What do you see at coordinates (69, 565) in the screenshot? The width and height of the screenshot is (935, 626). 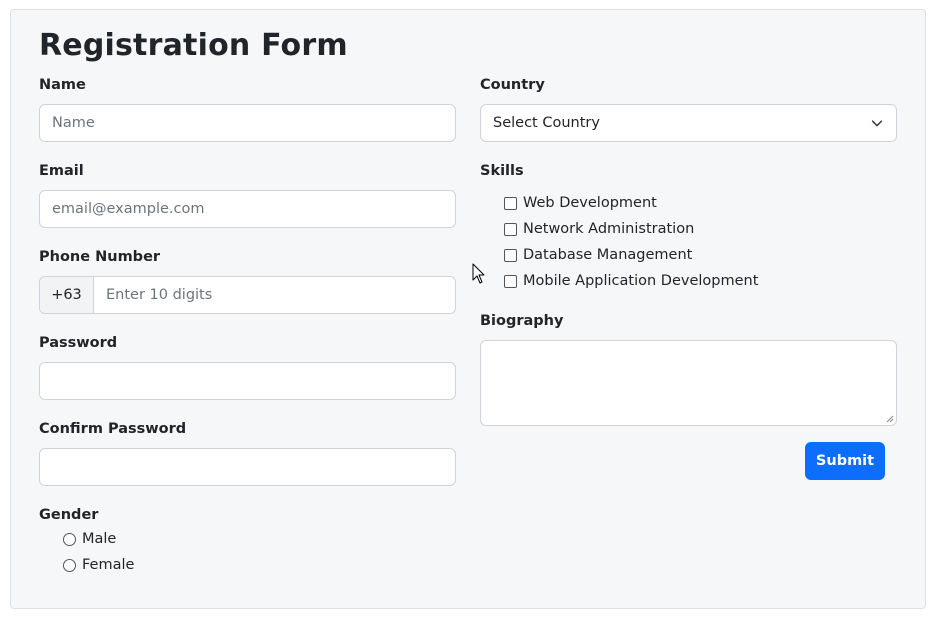 I see `female-radio` at bounding box center [69, 565].